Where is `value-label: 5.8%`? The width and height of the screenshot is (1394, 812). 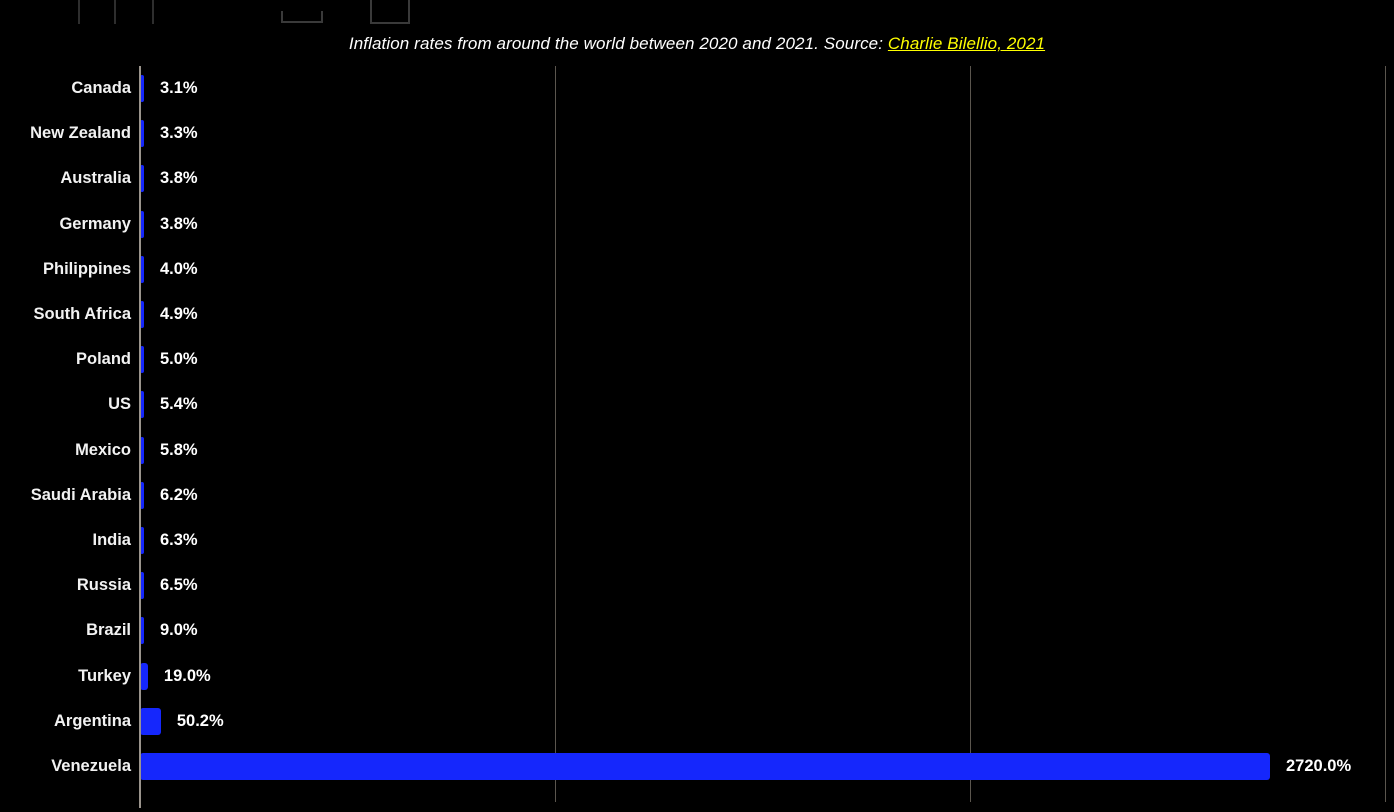 value-label: 5.8% is located at coordinates (179, 449).